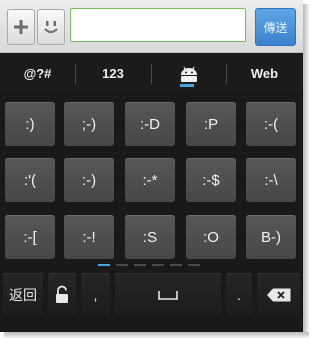 This screenshot has height=338, width=320. Describe the element at coordinates (211, 237) in the screenshot. I see `emoticon-key: :O` at that location.